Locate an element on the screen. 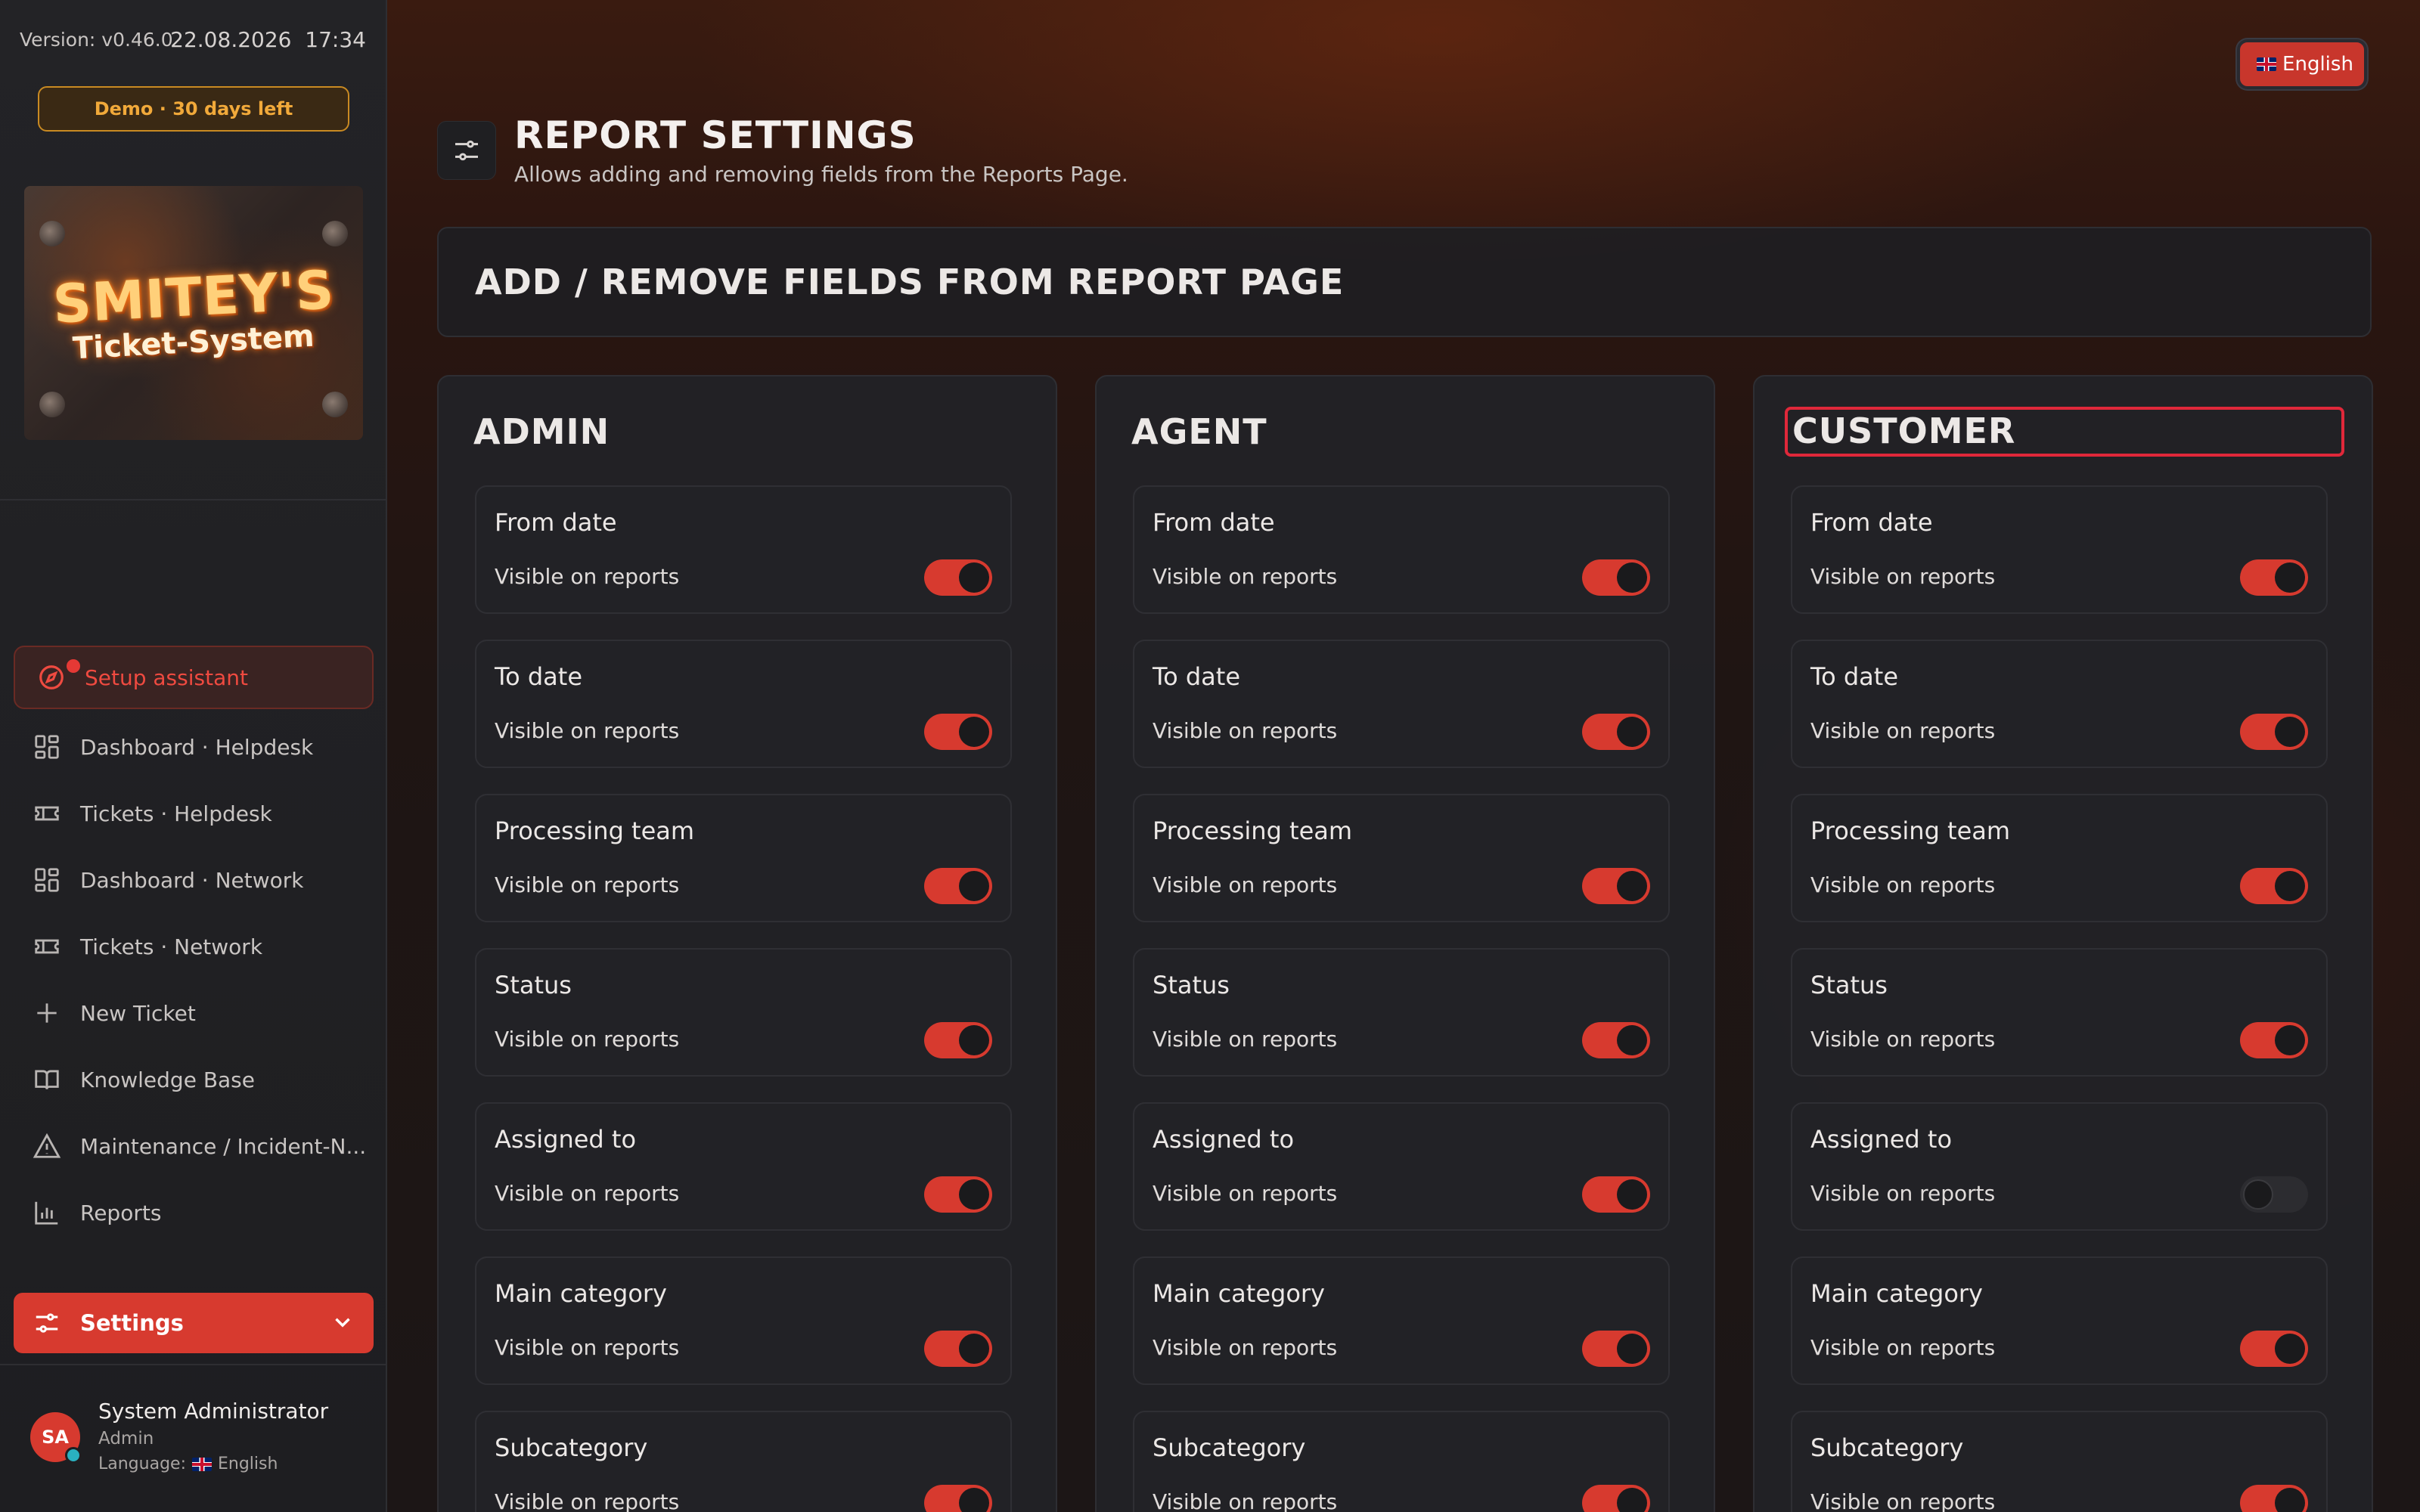 This screenshot has height=1512, width=2420. language-label: Language: is located at coordinates (142, 1464).